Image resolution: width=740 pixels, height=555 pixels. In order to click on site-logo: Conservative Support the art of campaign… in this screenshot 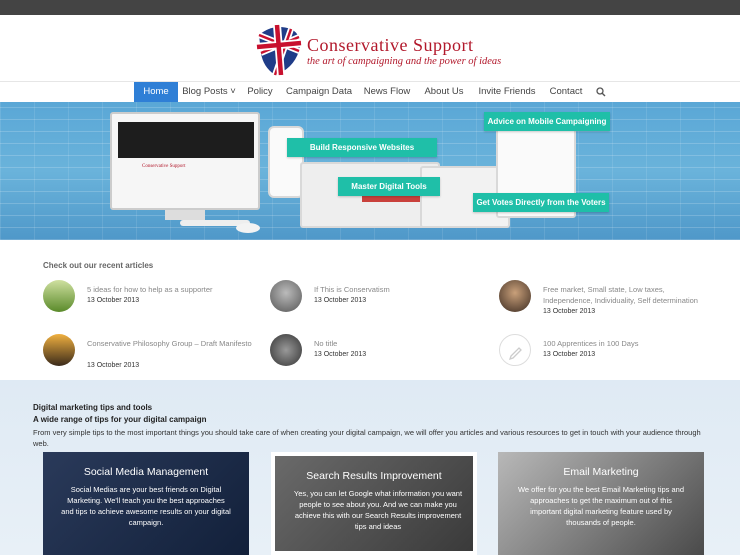, I will do `click(378, 51)`.